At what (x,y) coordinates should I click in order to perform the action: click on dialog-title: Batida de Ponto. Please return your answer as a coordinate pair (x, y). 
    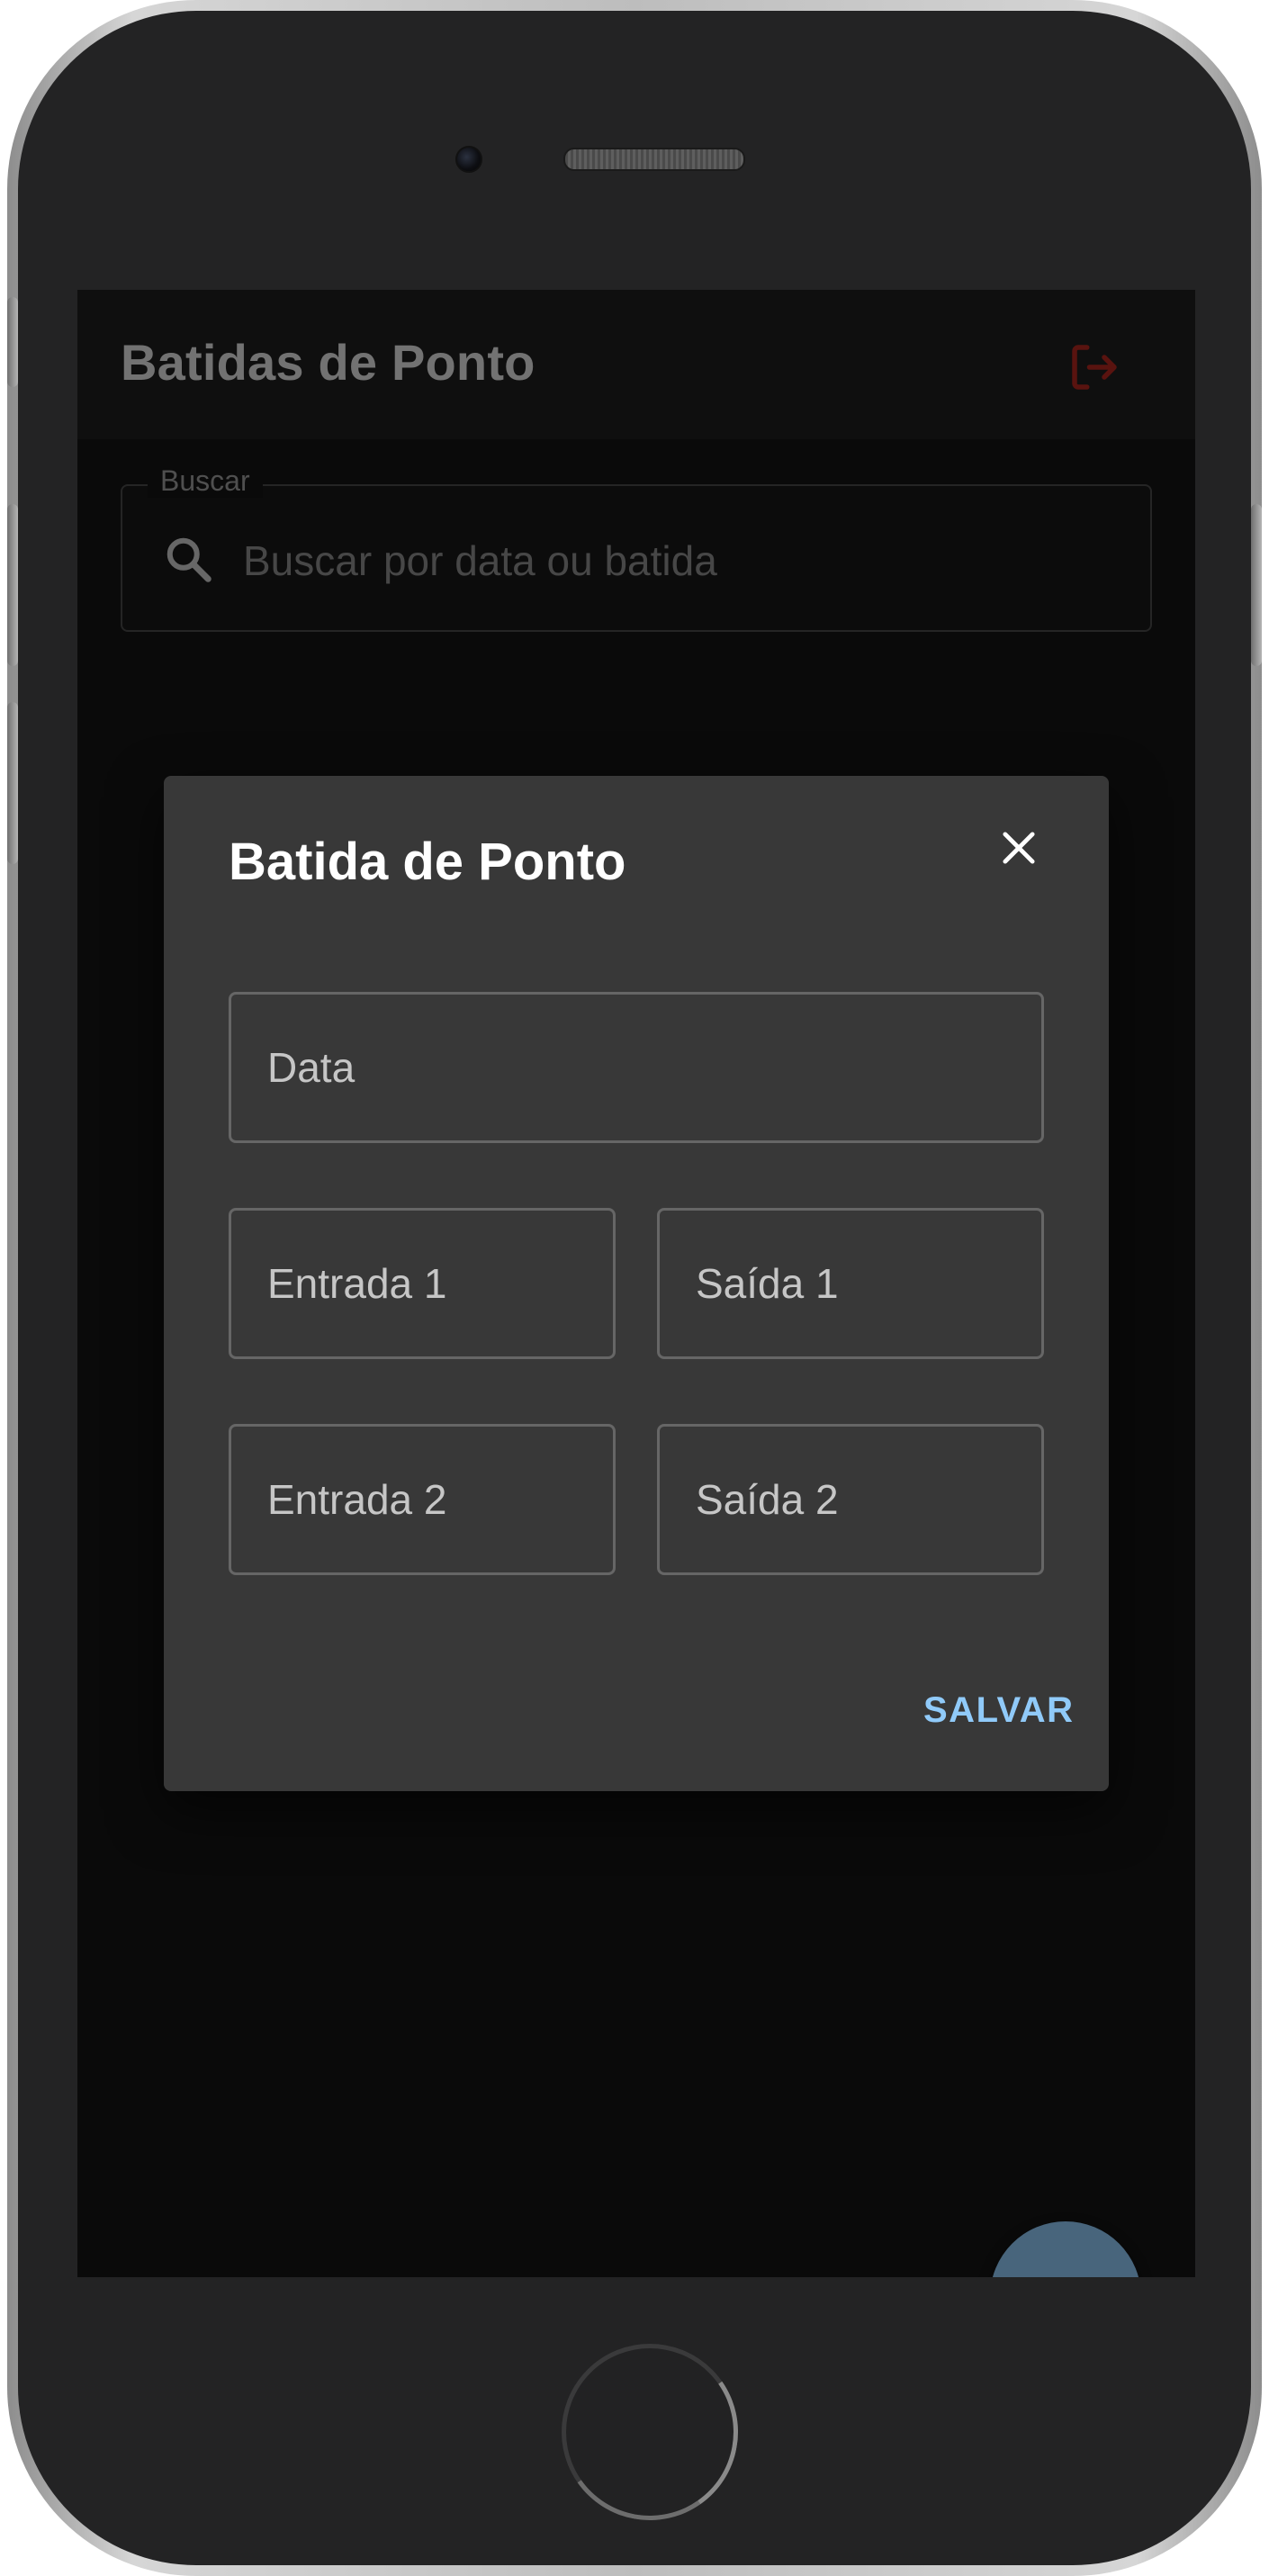
    Looking at the image, I should click on (427, 862).